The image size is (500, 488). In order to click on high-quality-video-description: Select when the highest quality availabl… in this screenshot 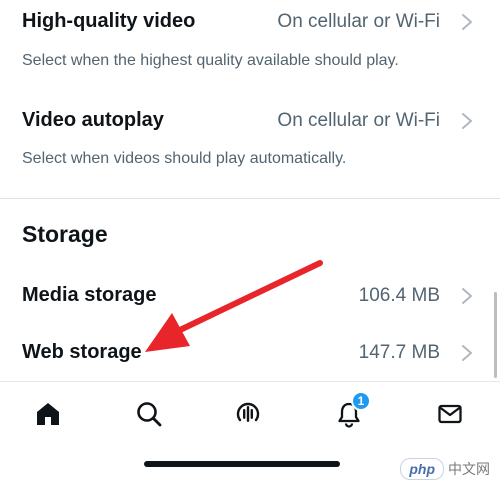, I will do `click(210, 60)`.